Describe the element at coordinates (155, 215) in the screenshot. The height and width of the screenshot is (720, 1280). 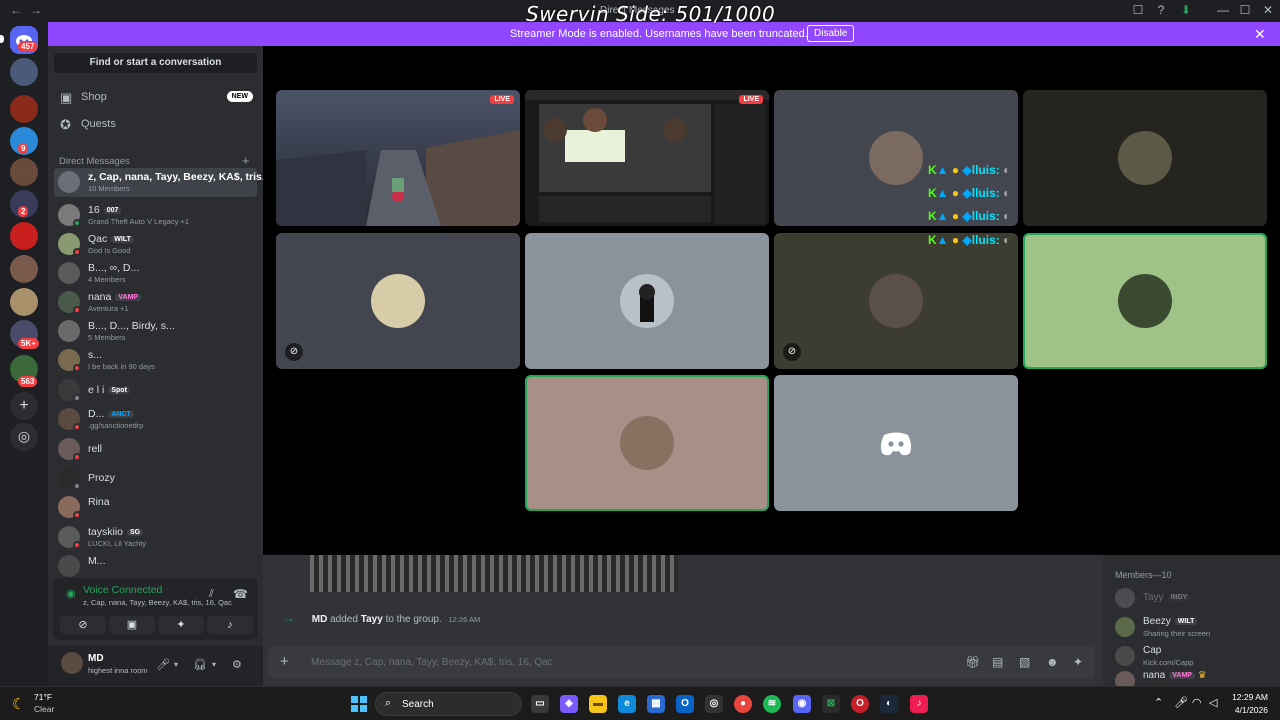
I see `dm-item: 16 007 Grand Theft Auto V Legacy +1` at that location.